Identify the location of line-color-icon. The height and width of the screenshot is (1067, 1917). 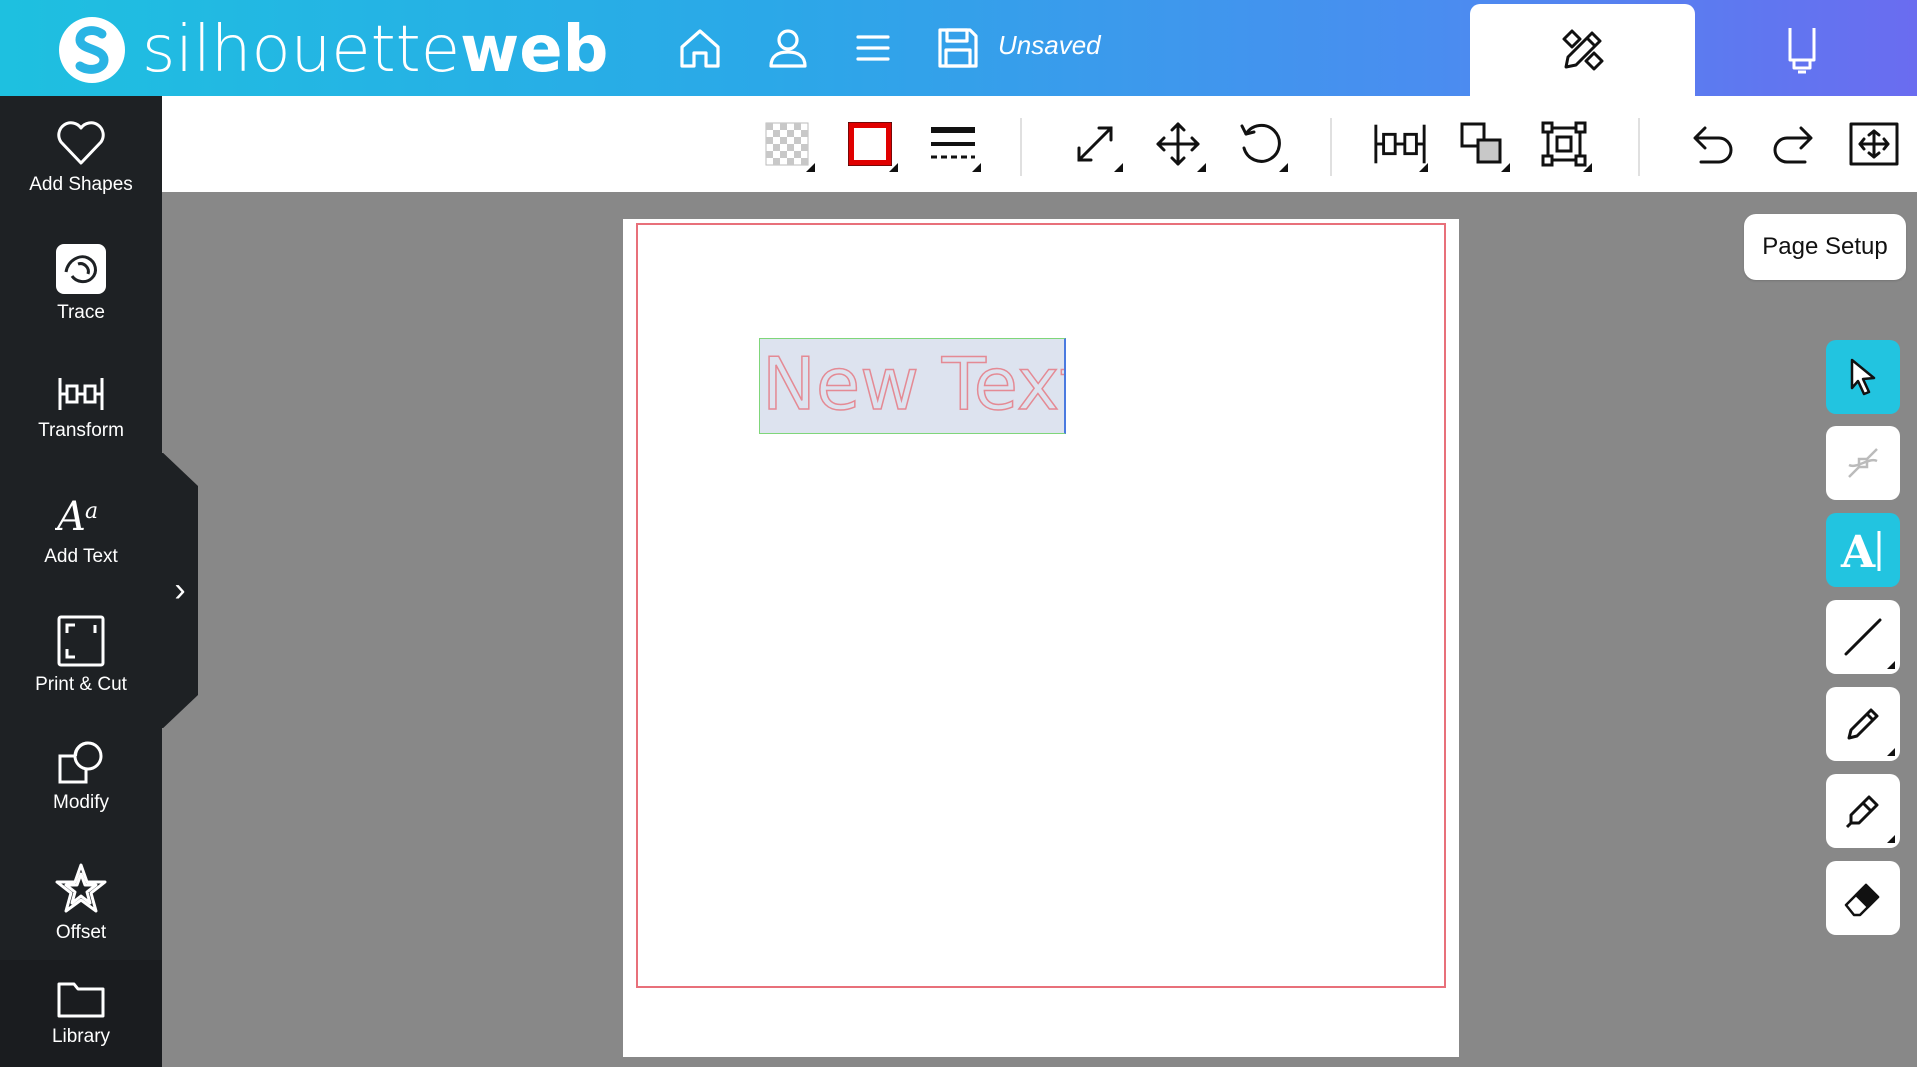
(870, 144).